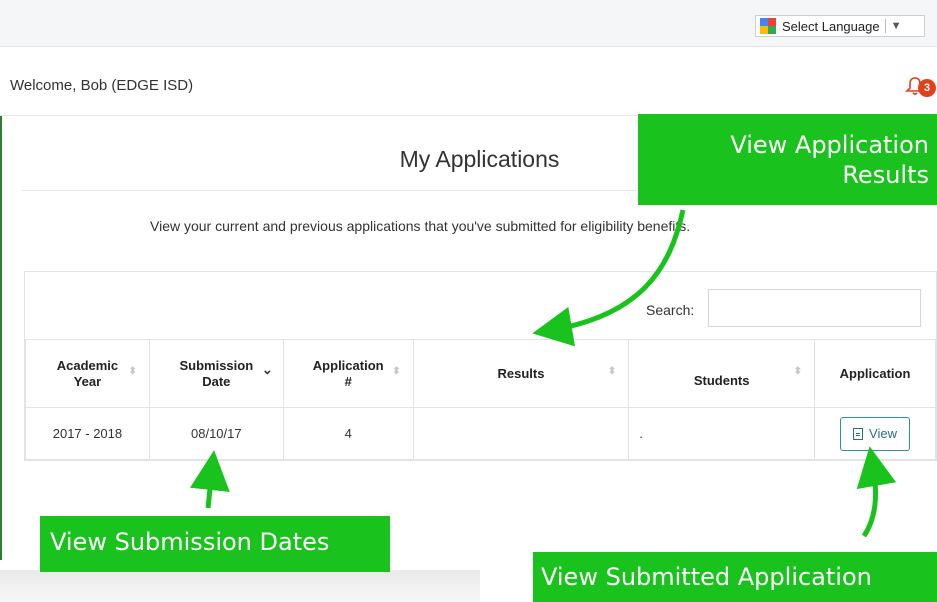  I want to click on cell-results, so click(521, 433).